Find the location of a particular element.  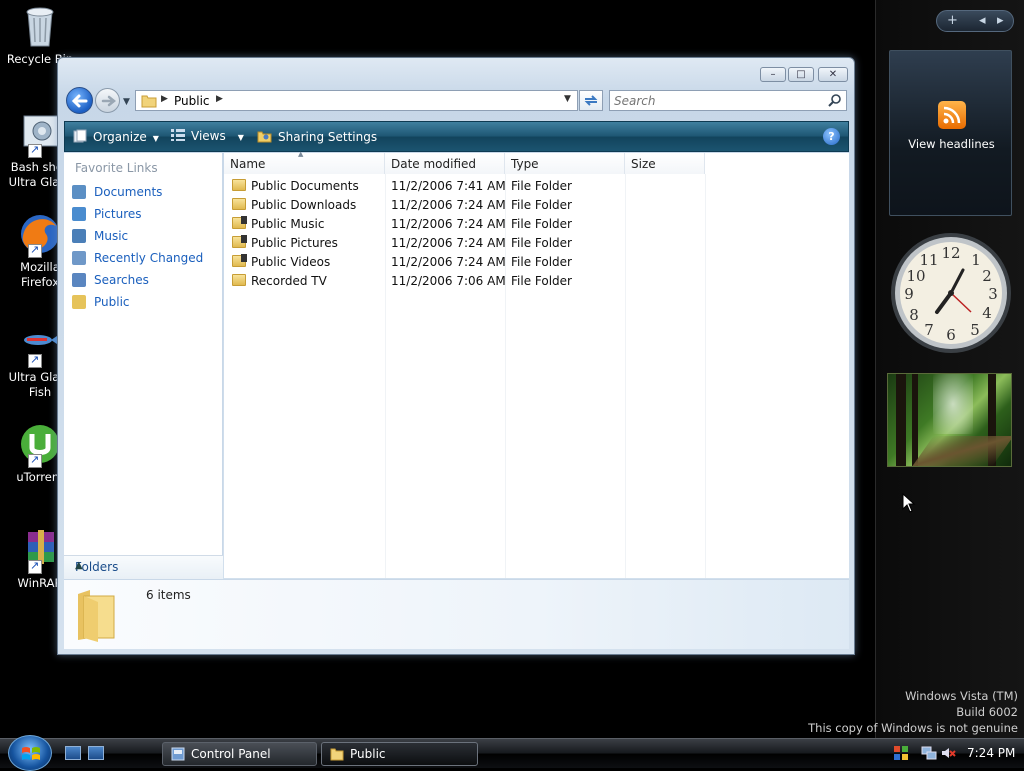

folders-toggle: Folders ▲ is located at coordinates (143, 567).